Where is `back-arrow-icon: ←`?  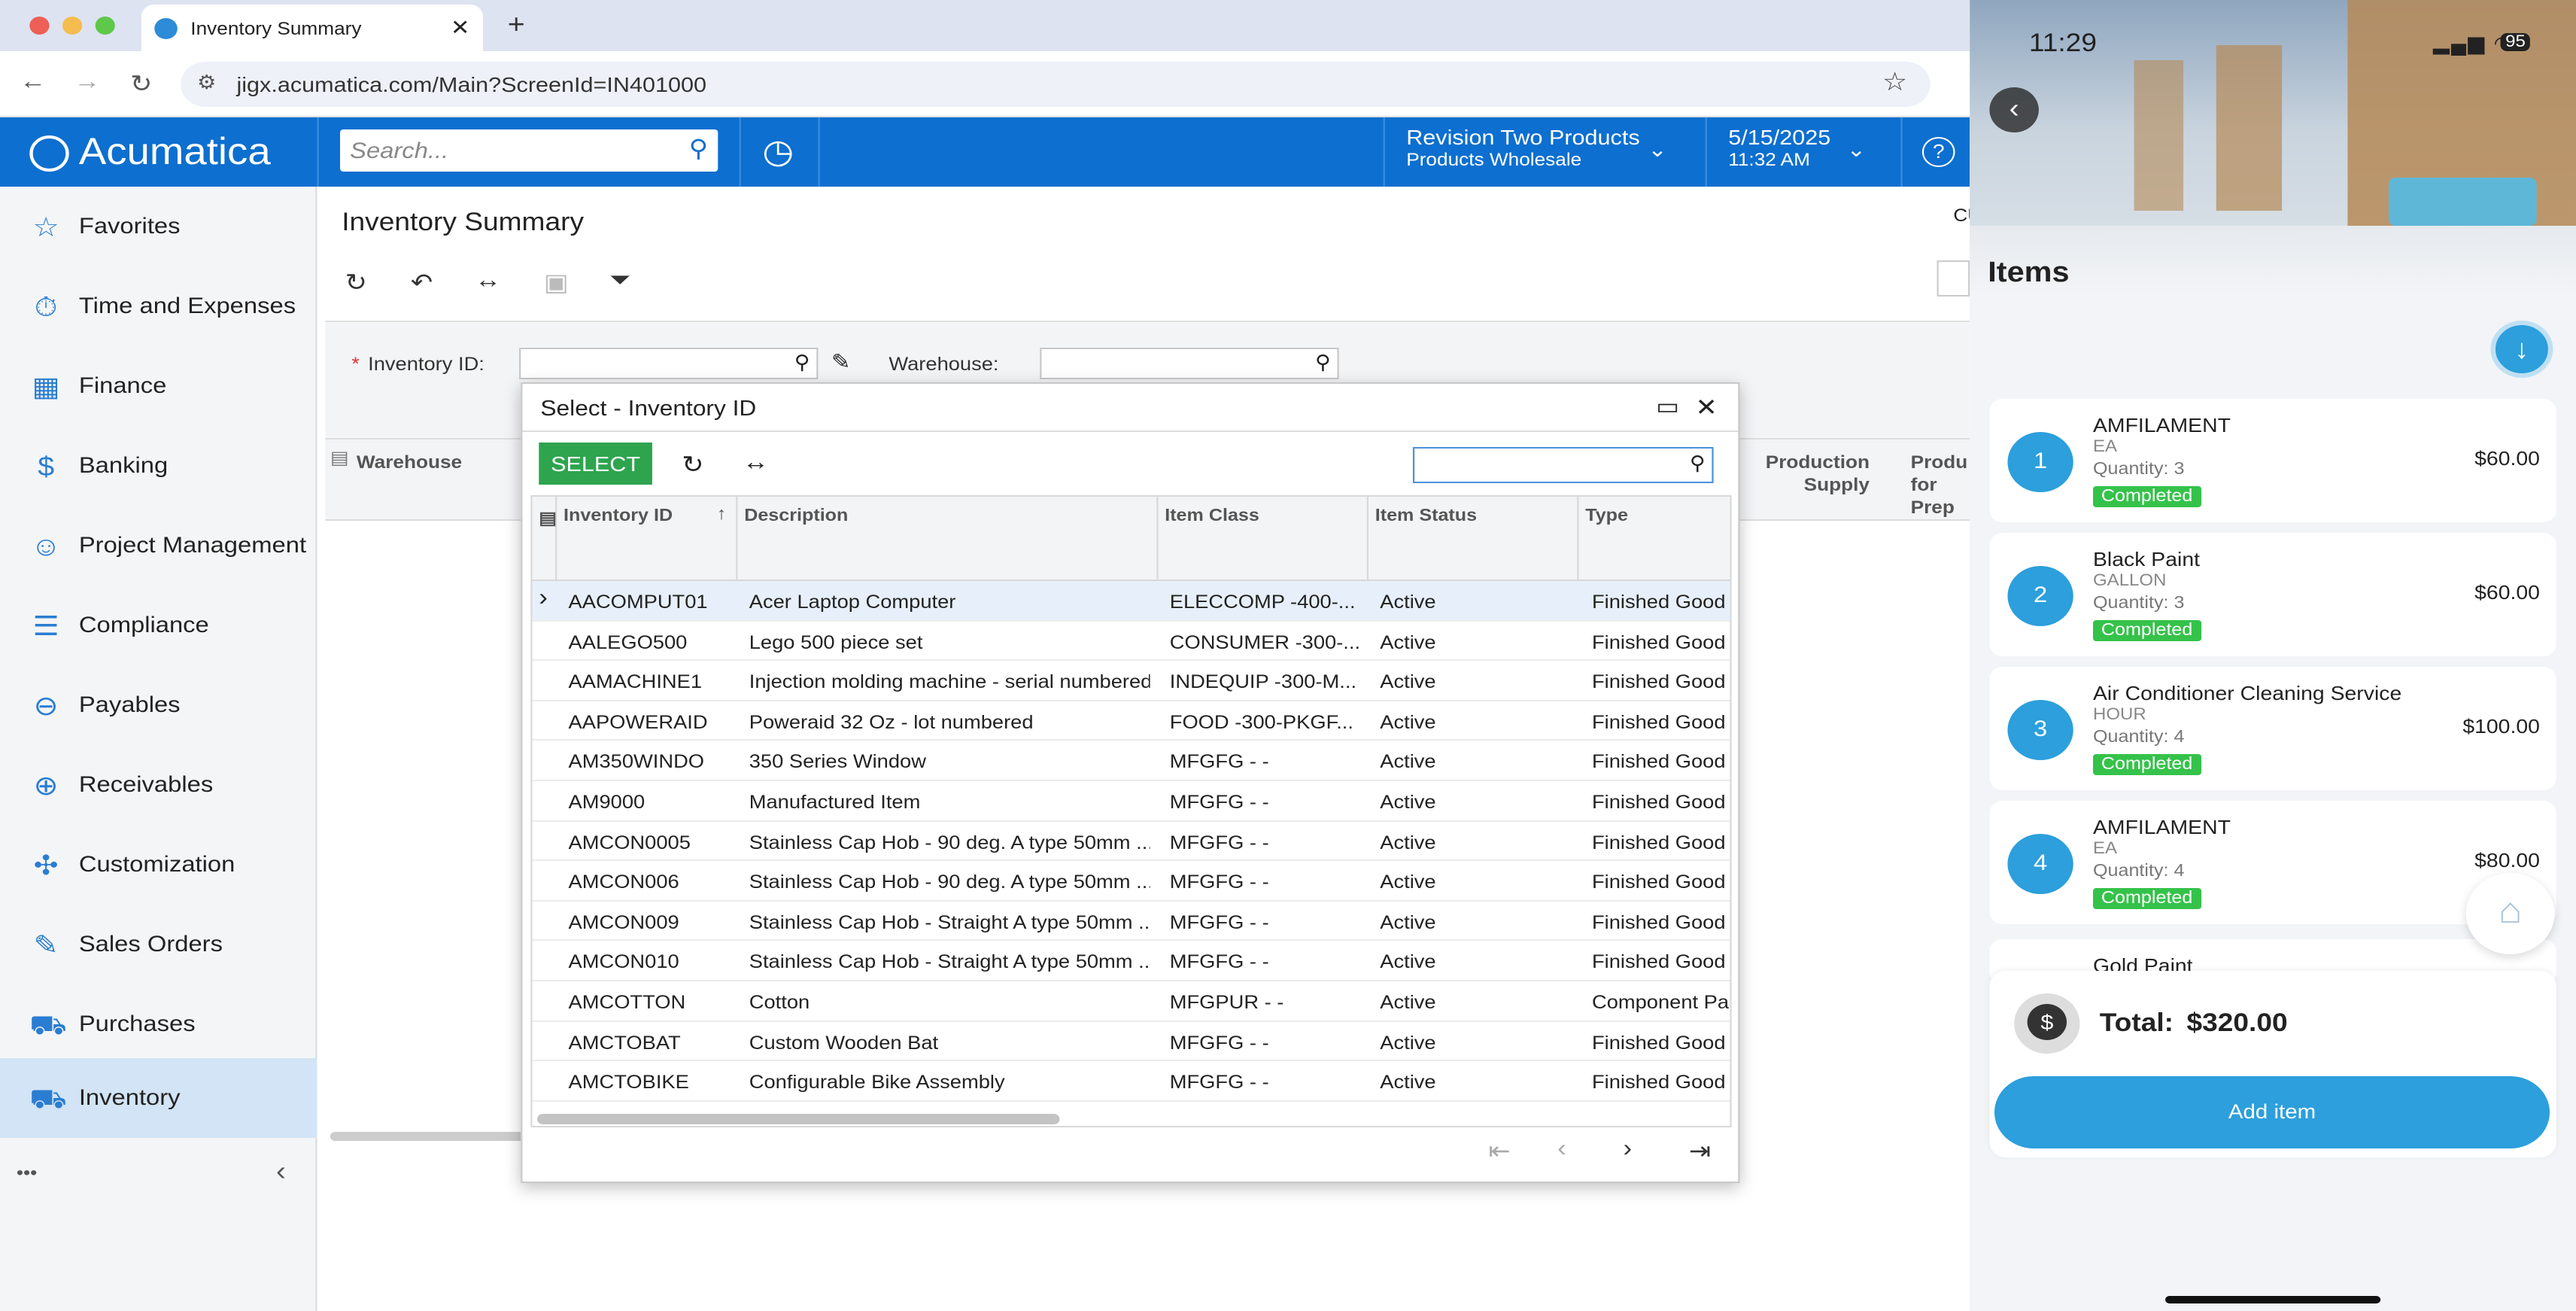 back-arrow-icon: ← is located at coordinates (33, 82).